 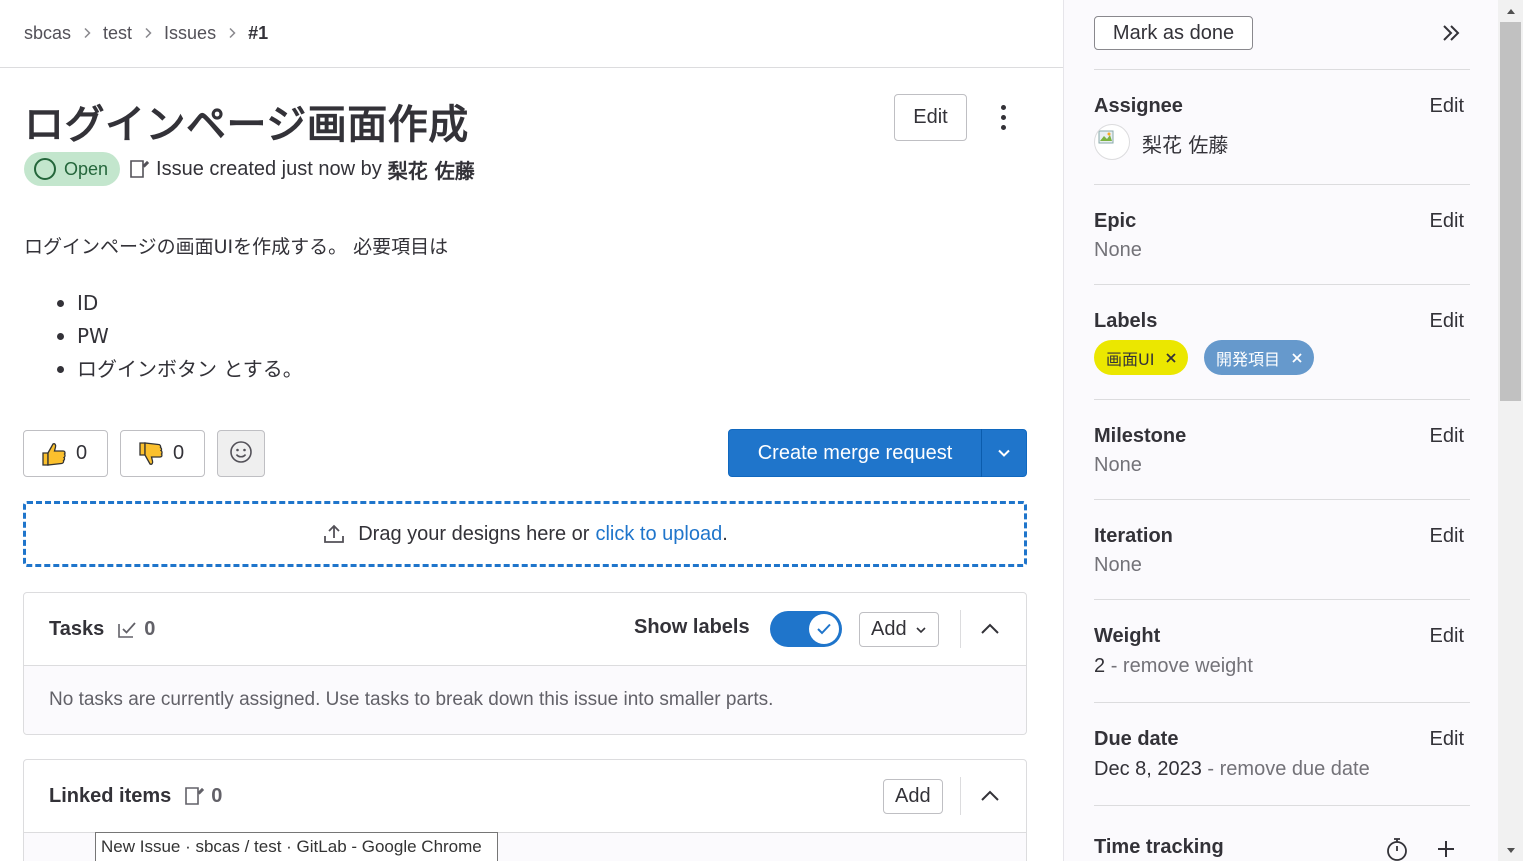 I want to click on more-actions-icon, so click(x=1003, y=117).